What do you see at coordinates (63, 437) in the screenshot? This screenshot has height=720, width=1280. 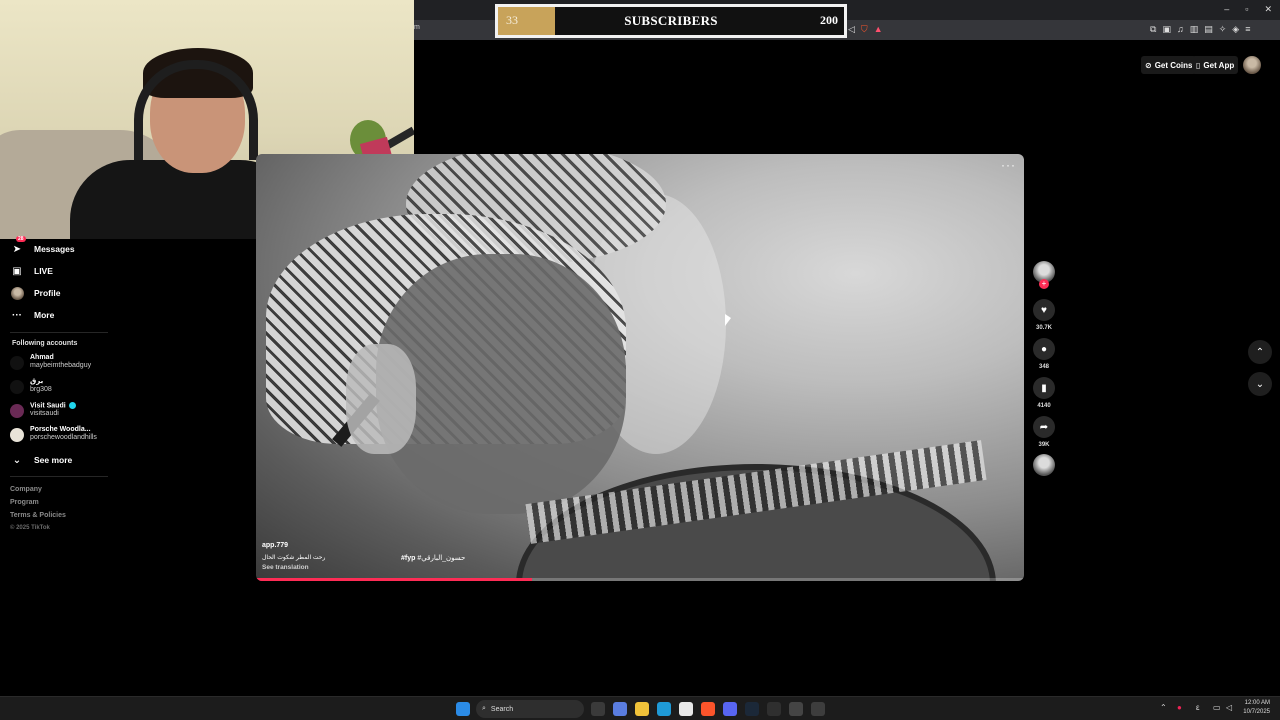 I see `account-username: porschewoodlandhills` at bounding box center [63, 437].